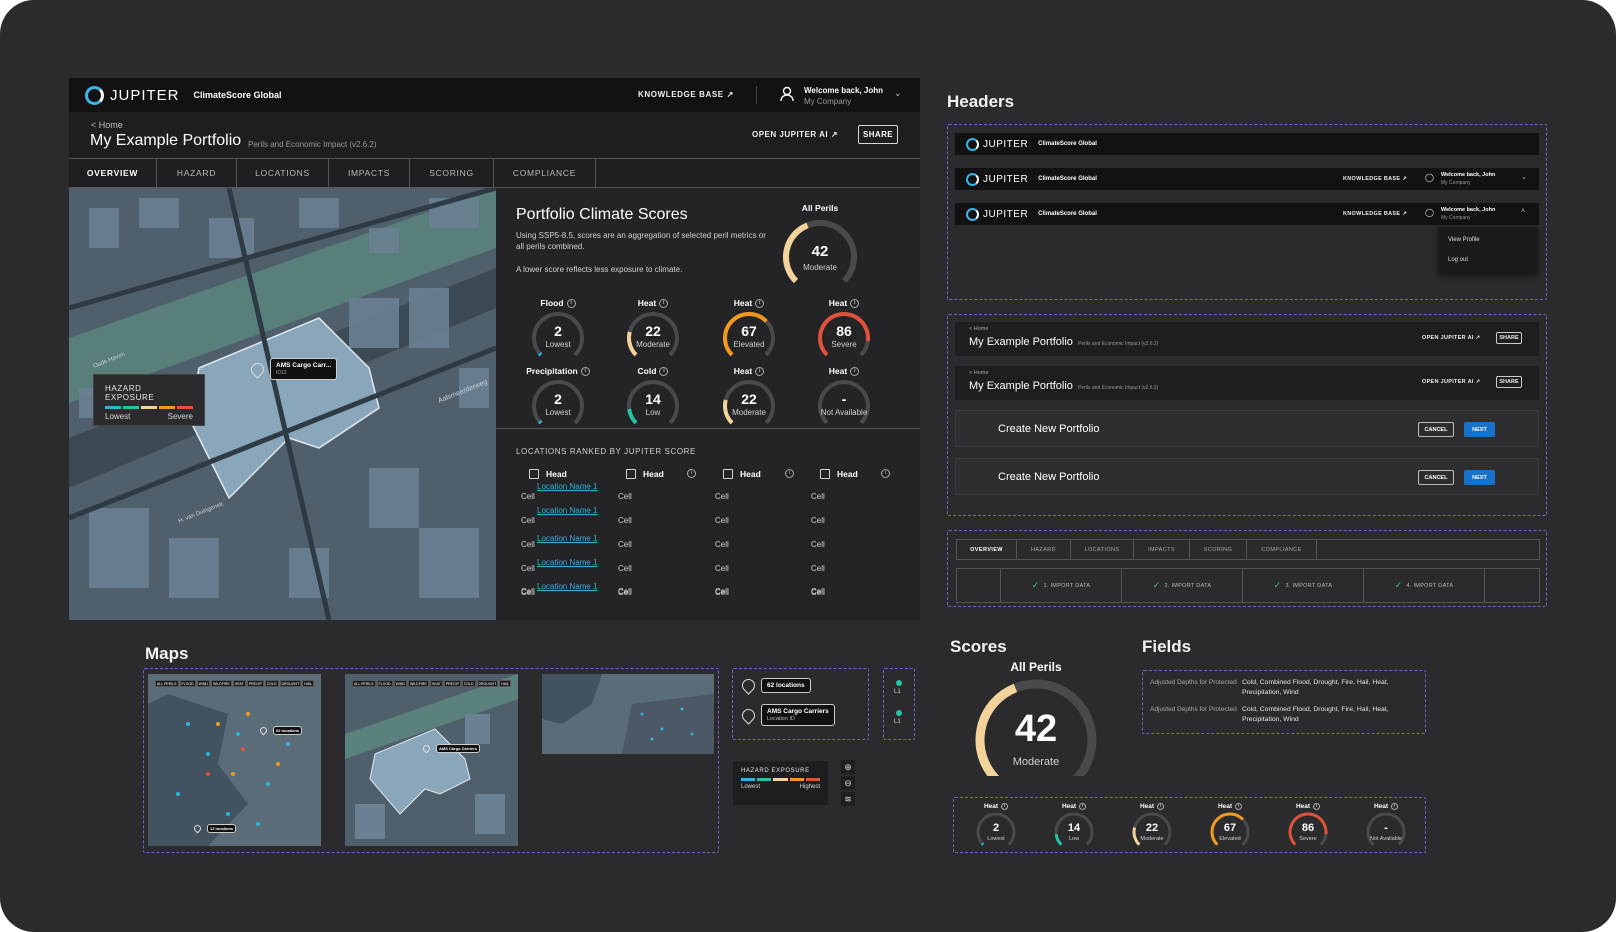 This screenshot has width=1616, height=932. I want to click on step-3: ✓ 3. IMPORT DATA, so click(1303, 585).